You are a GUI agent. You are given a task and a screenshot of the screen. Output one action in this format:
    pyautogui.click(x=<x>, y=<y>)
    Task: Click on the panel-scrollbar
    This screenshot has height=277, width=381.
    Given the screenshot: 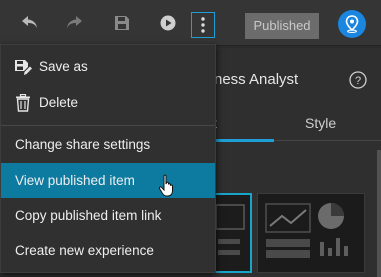 What is the action you would take?
    pyautogui.click(x=379, y=213)
    